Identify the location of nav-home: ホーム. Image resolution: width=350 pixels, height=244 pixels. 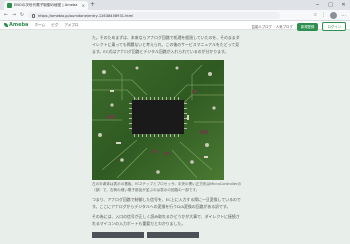
(39, 25).